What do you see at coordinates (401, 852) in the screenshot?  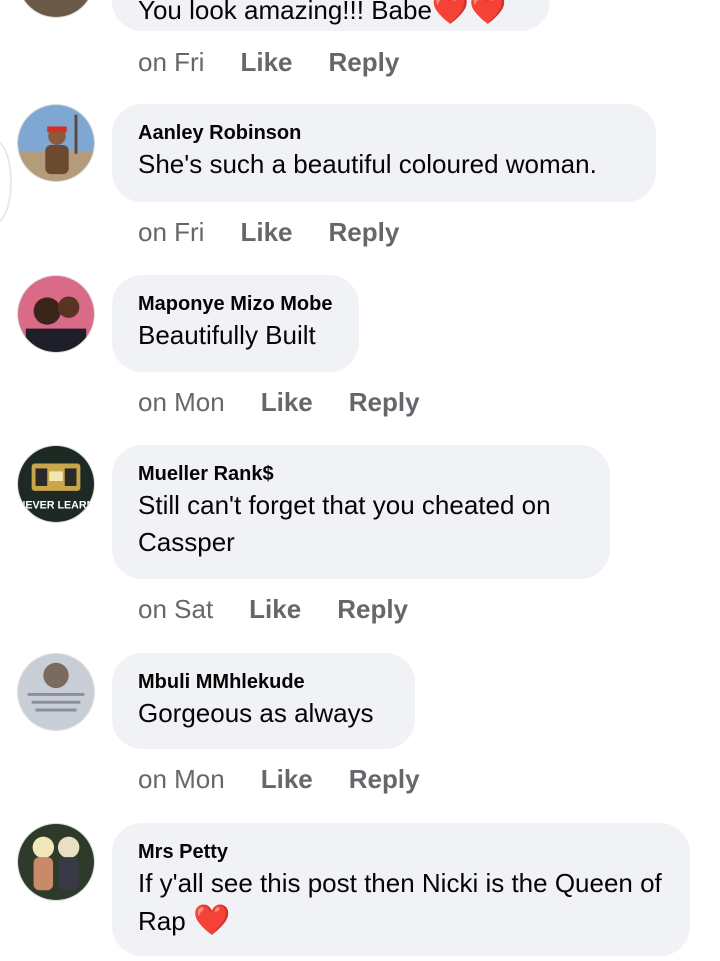 I see `commenter-name: Mrs Petty` at bounding box center [401, 852].